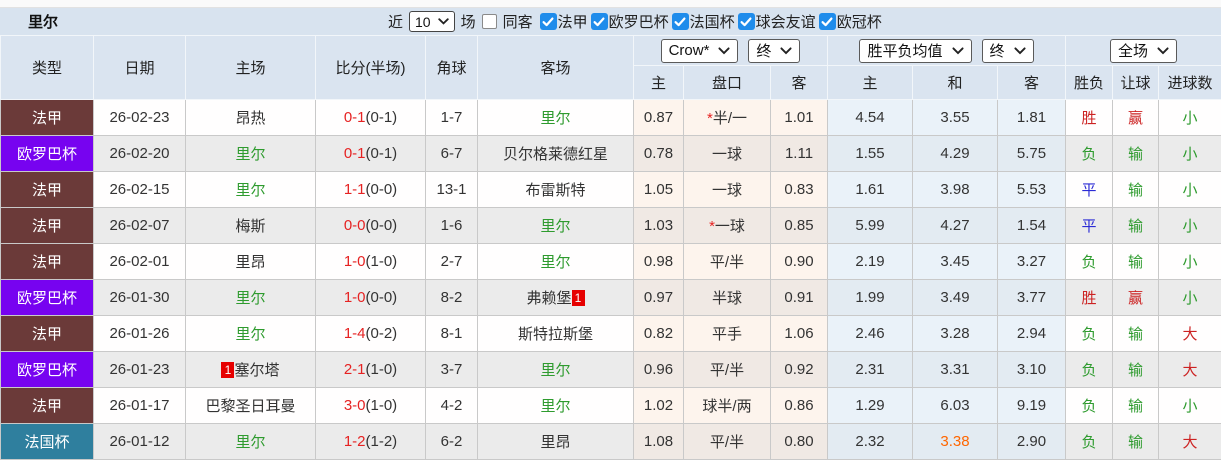  Describe the element at coordinates (1032, 226) in the screenshot. I see `avg-away-cell: 1.54` at that location.